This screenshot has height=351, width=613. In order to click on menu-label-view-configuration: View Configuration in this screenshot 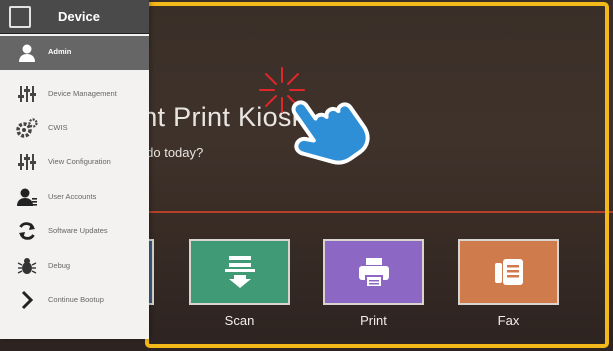, I will do `click(79, 161)`.